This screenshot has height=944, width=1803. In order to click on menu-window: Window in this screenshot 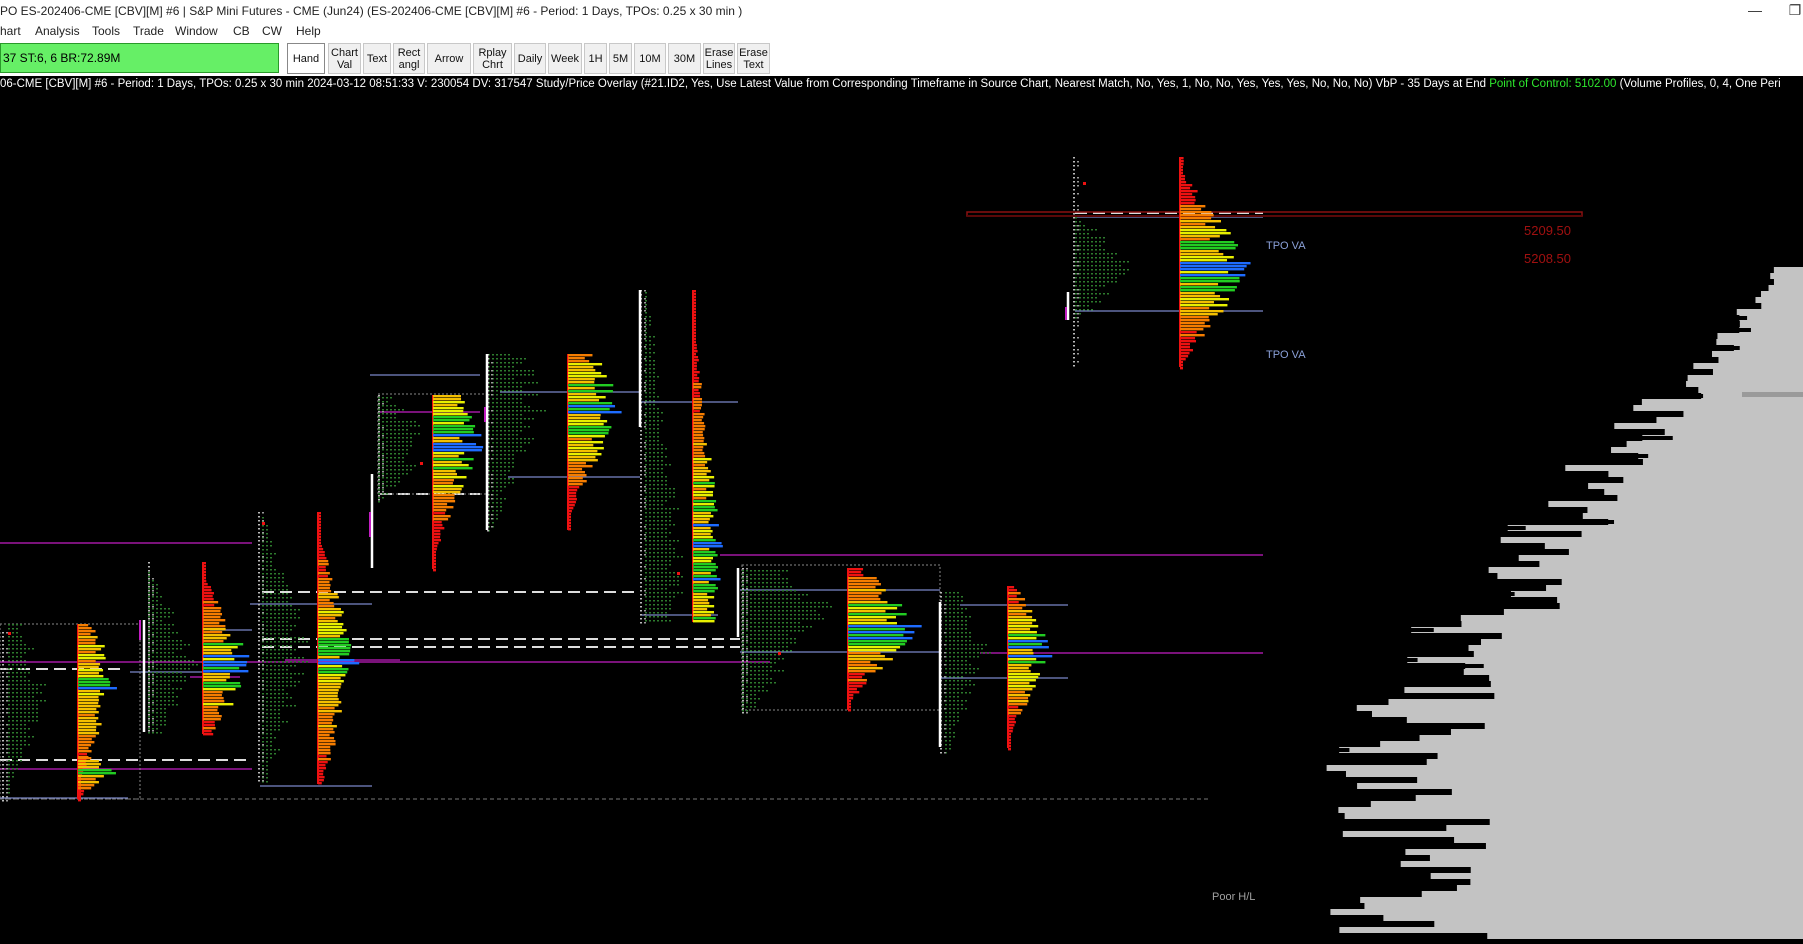, I will do `click(196, 31)`.